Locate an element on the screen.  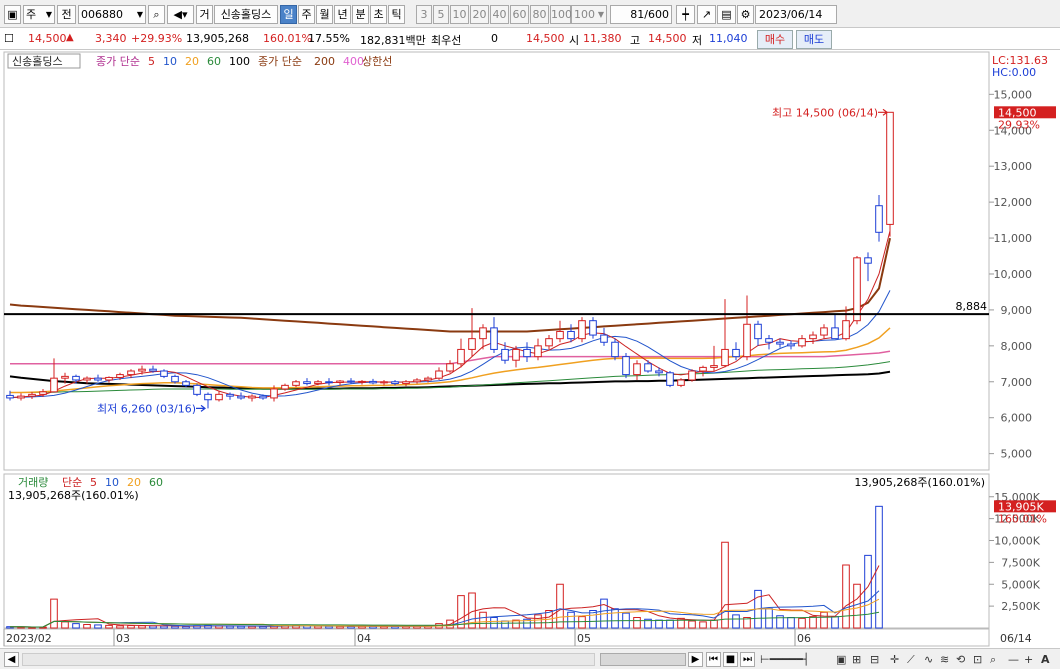
dash-icon: — is located at coordinates (1013, 659).